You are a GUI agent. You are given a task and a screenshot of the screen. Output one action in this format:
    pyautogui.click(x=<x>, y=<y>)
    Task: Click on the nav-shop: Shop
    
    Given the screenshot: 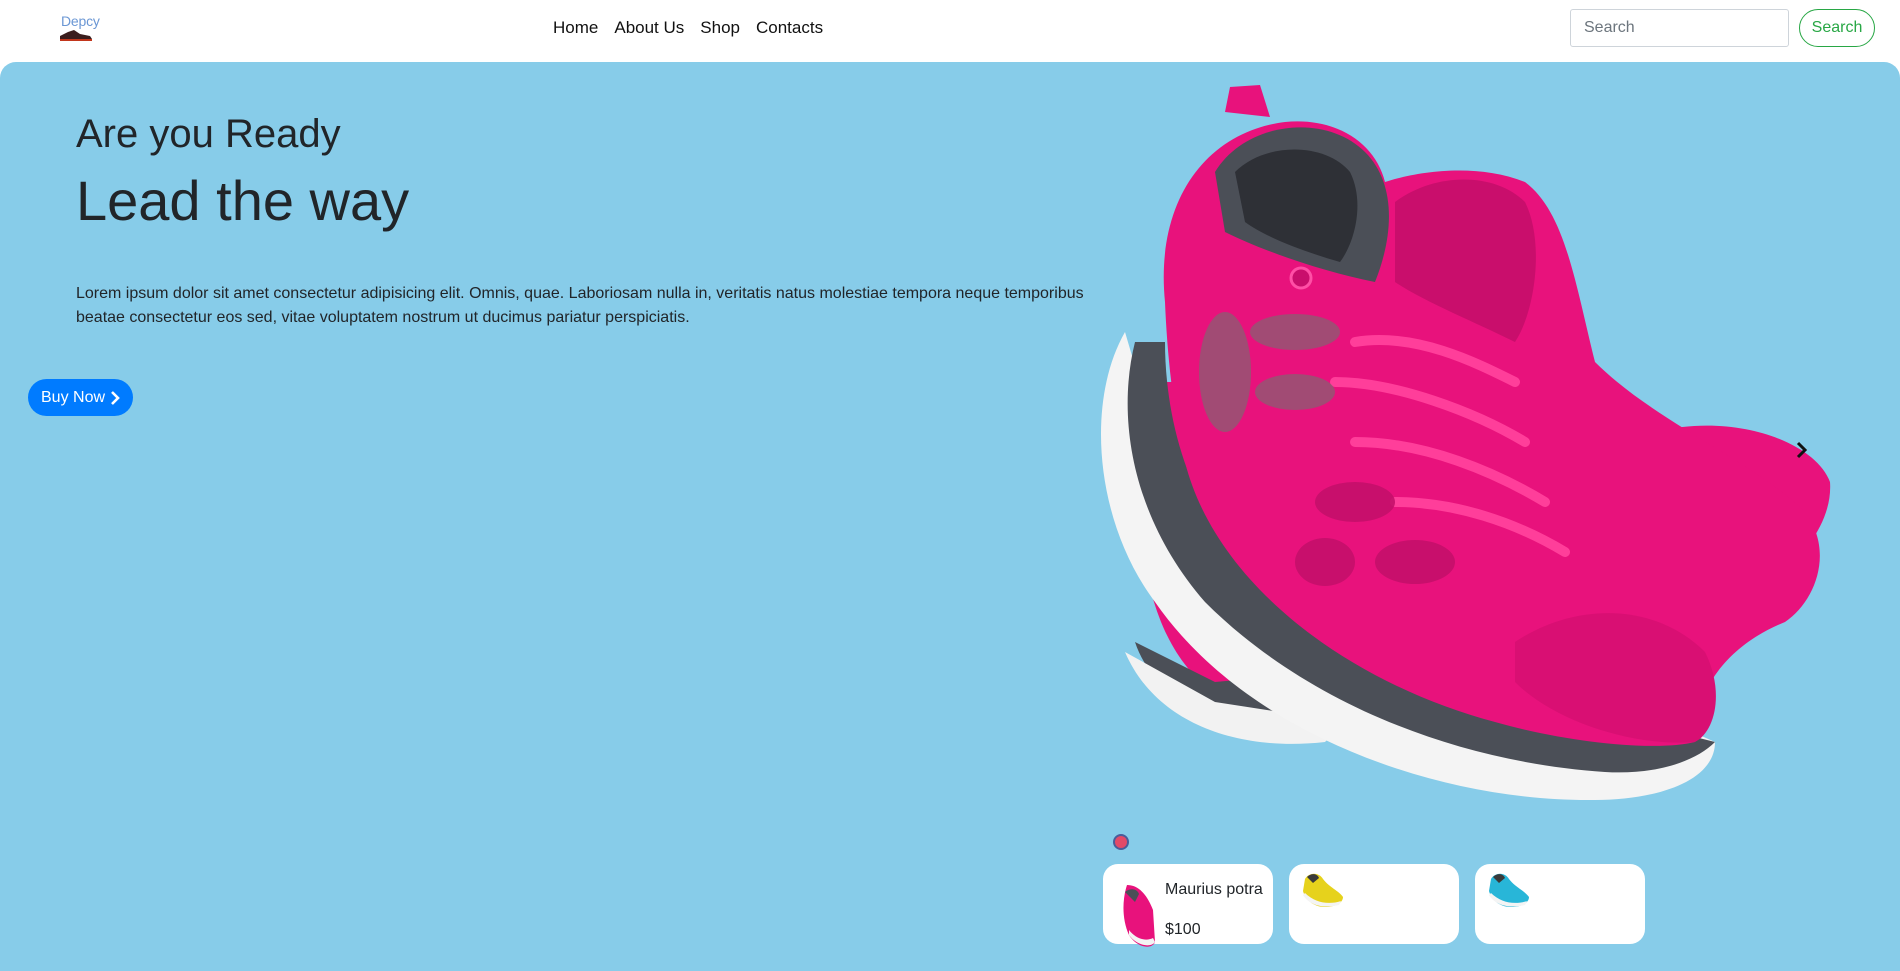 What is the action you would take?
    pyautogui.click(x=720, y=28)
    